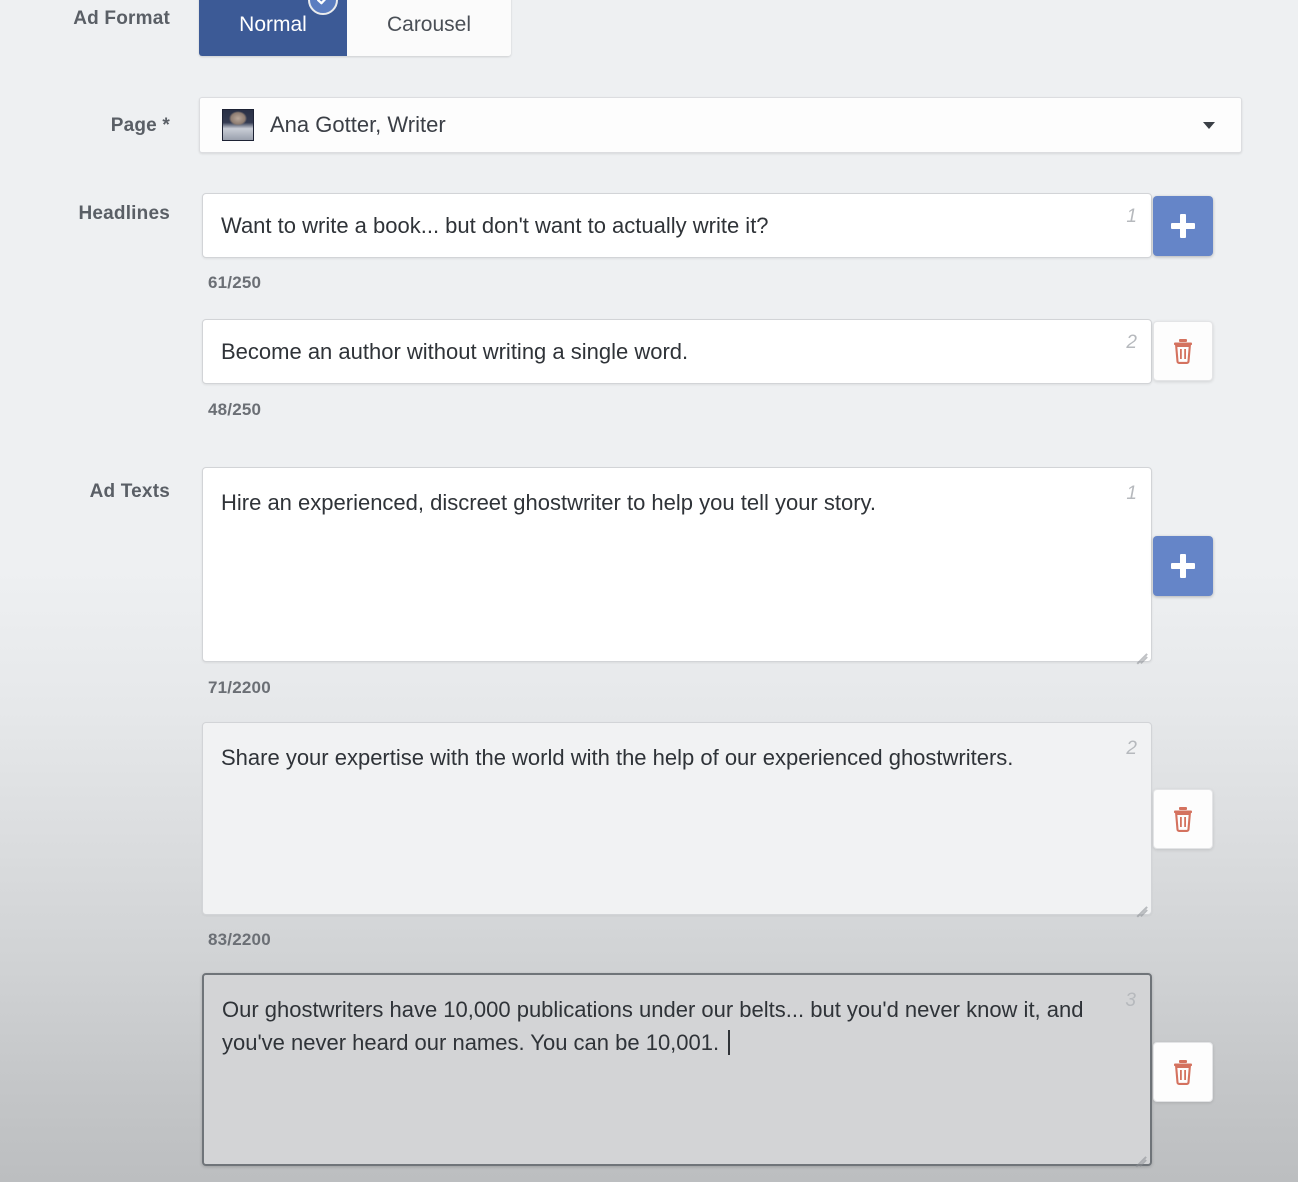 This screenshot has width=1298, height=1182. What do you see at coordinates (238, 125) in the screenshot?
I see `page-avatar-image` at bounding box center [238, 125].